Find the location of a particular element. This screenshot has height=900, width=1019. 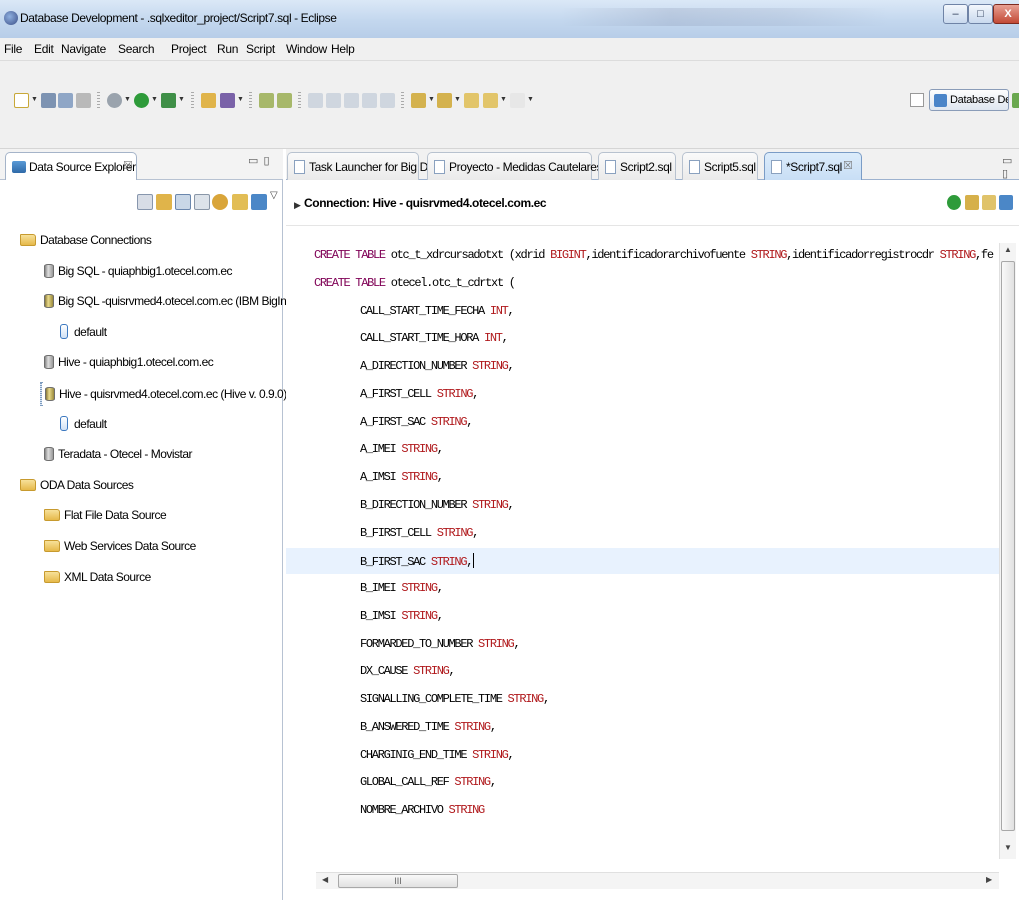

code-line: B_IMSI STRING, is located at coordinates (643, 617).